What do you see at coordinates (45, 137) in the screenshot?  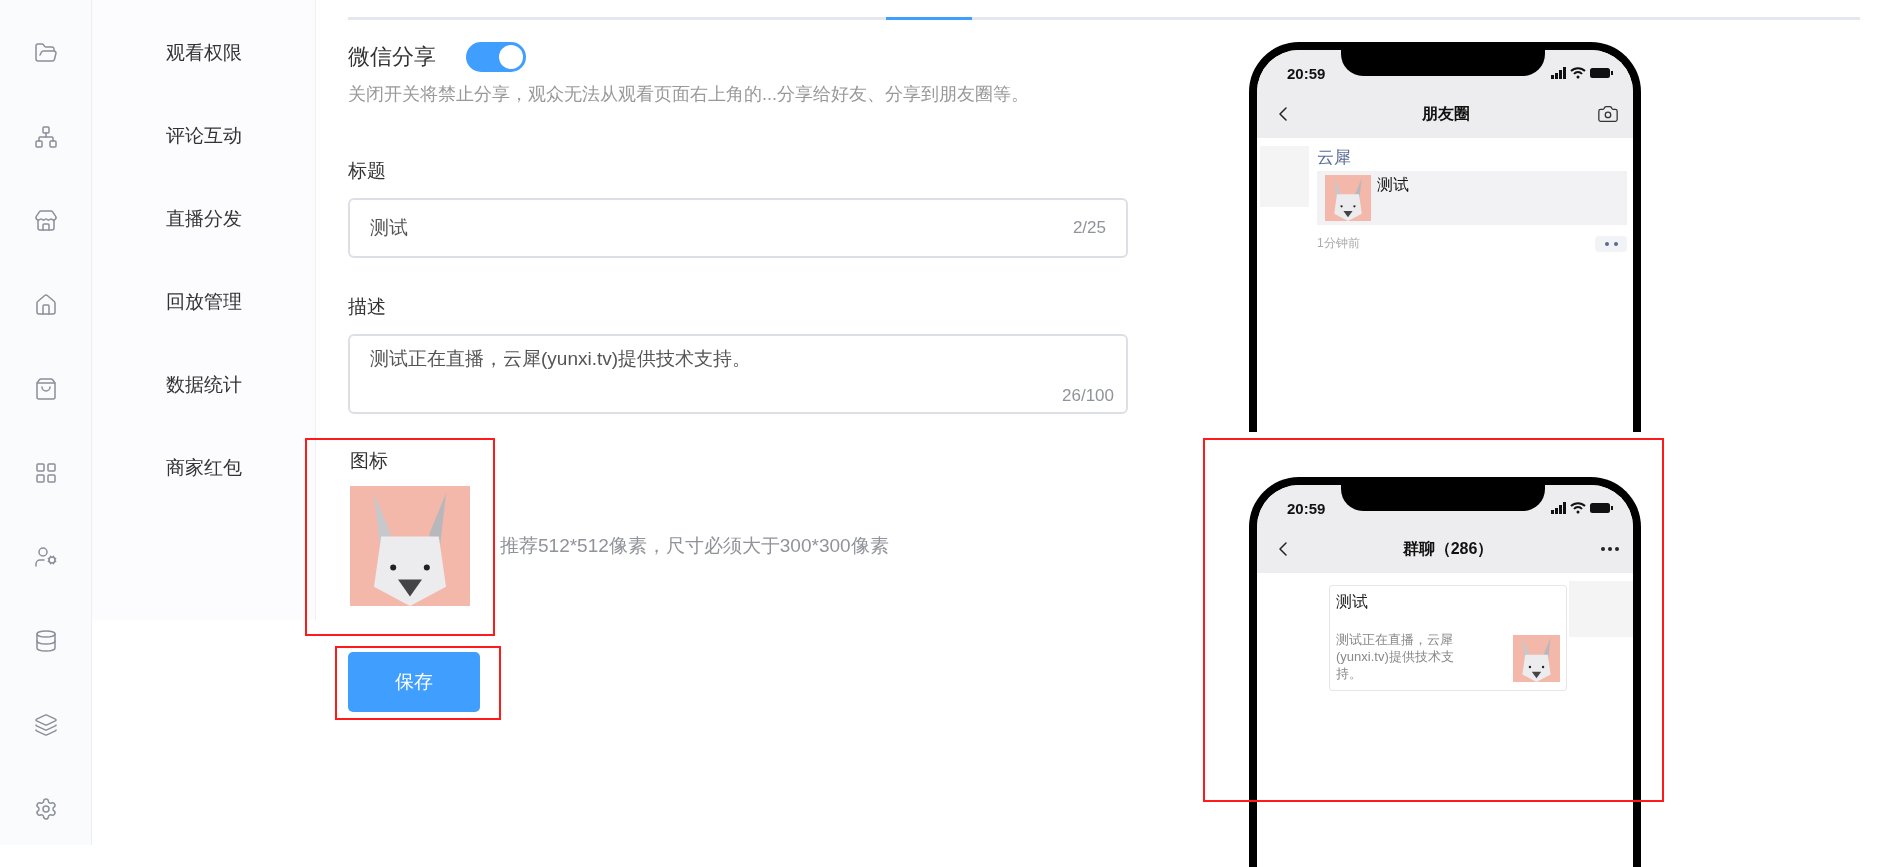 I see `hierarchy-icon` at bounding box center [45, 137].